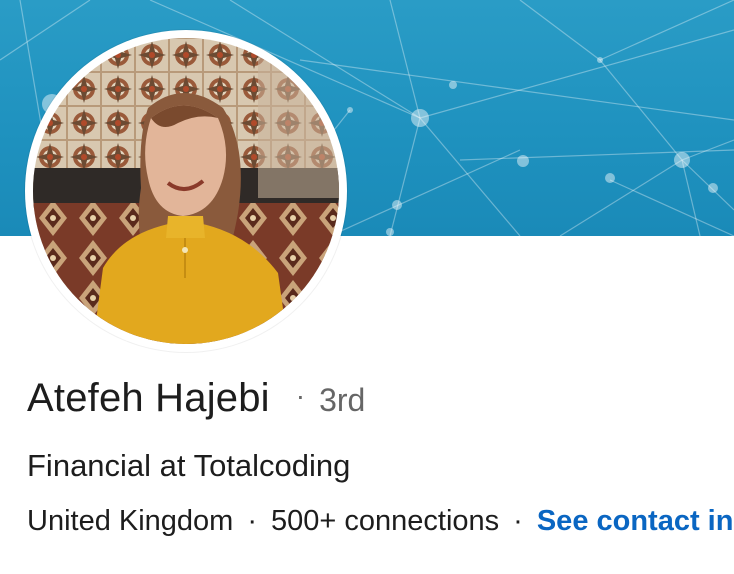 This screenshot has width=734, height=574. I want to click on name-row: Atefeh Hajebi · 3rd, so click(196, 398).